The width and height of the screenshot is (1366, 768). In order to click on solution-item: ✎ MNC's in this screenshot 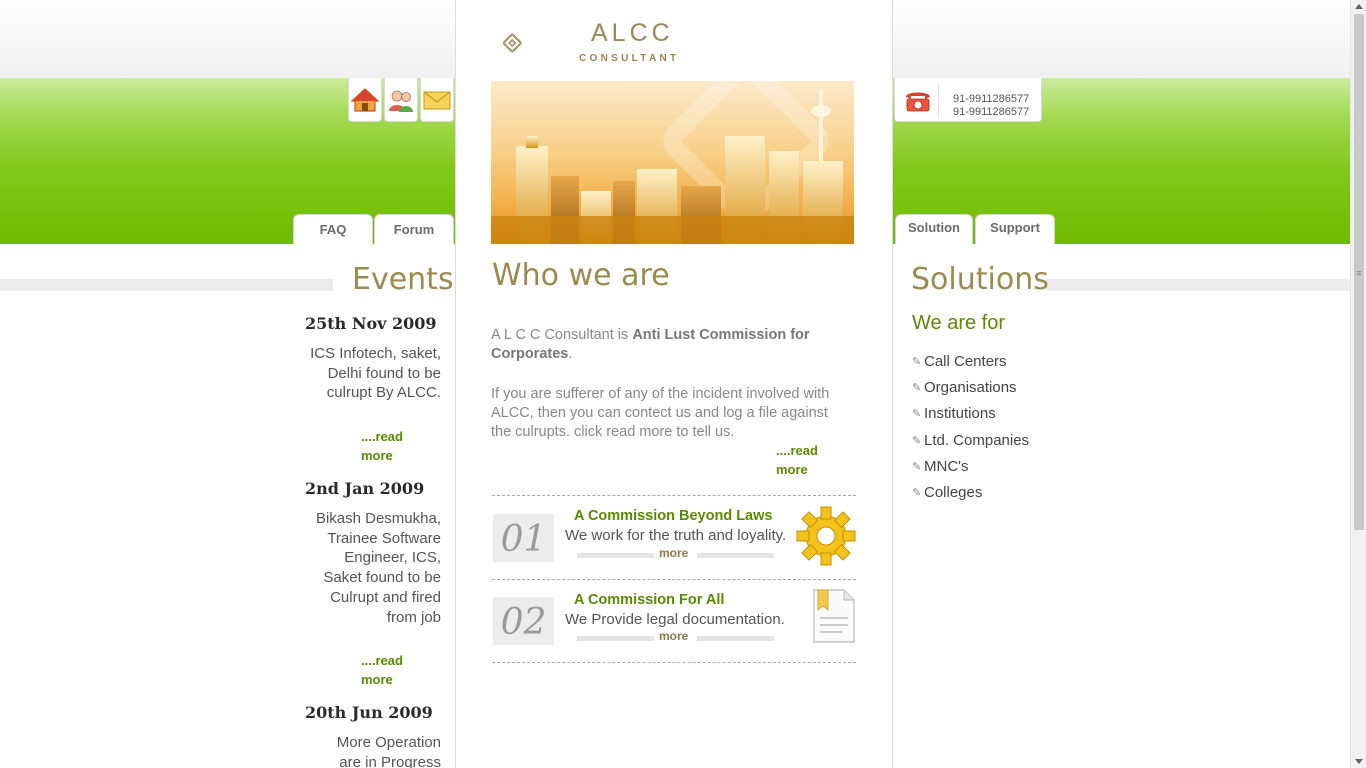, I will do `click(940, 466)`.